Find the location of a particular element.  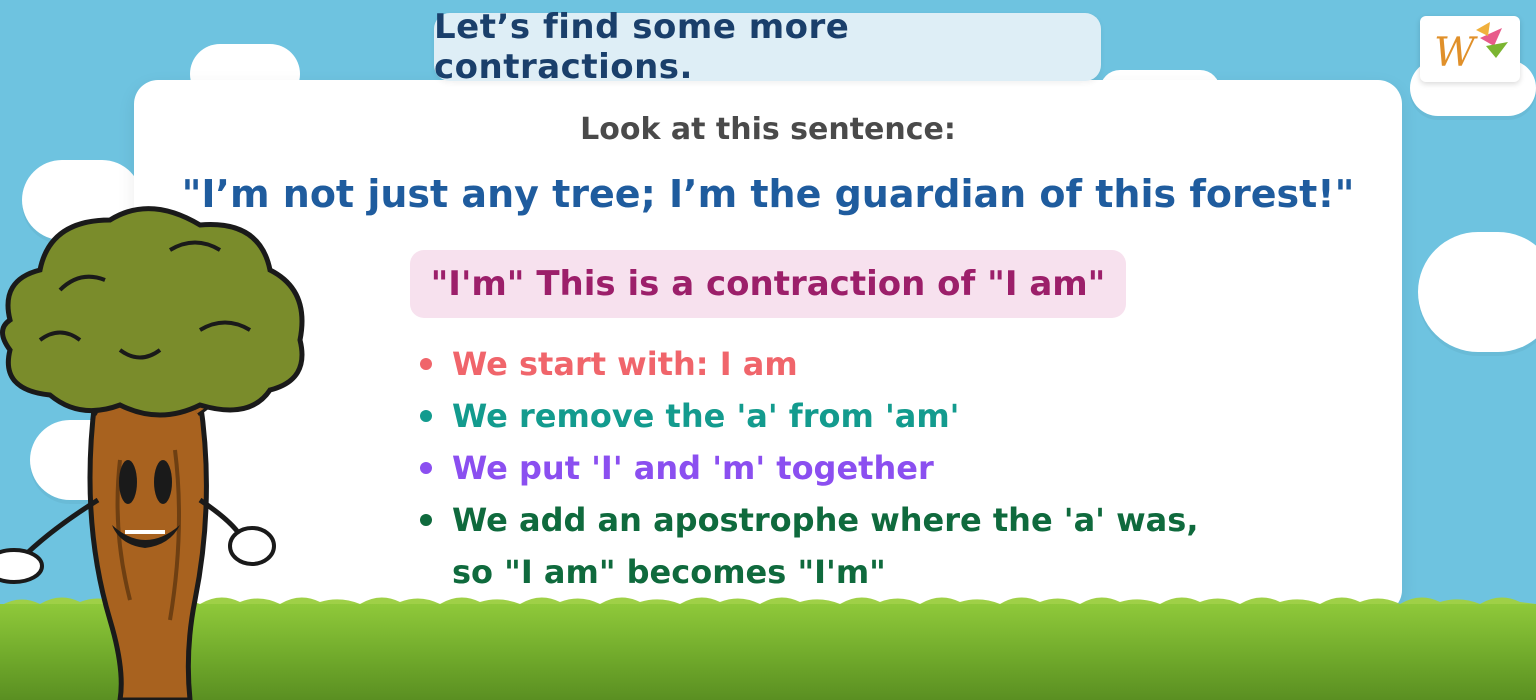

title-banner: Let’s find some more contractions. is located at coordinates (767, 47).